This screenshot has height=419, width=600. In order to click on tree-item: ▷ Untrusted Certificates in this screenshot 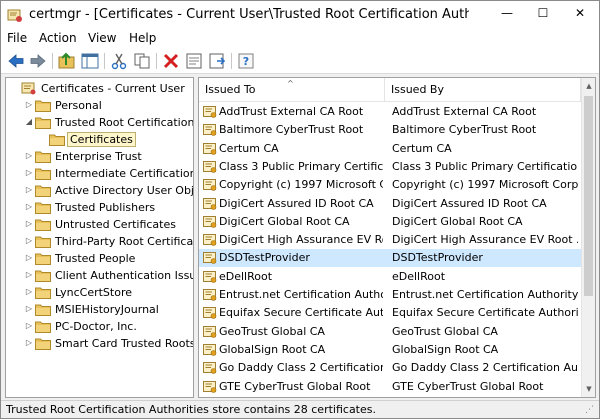, I will do `click(99, 224)`.